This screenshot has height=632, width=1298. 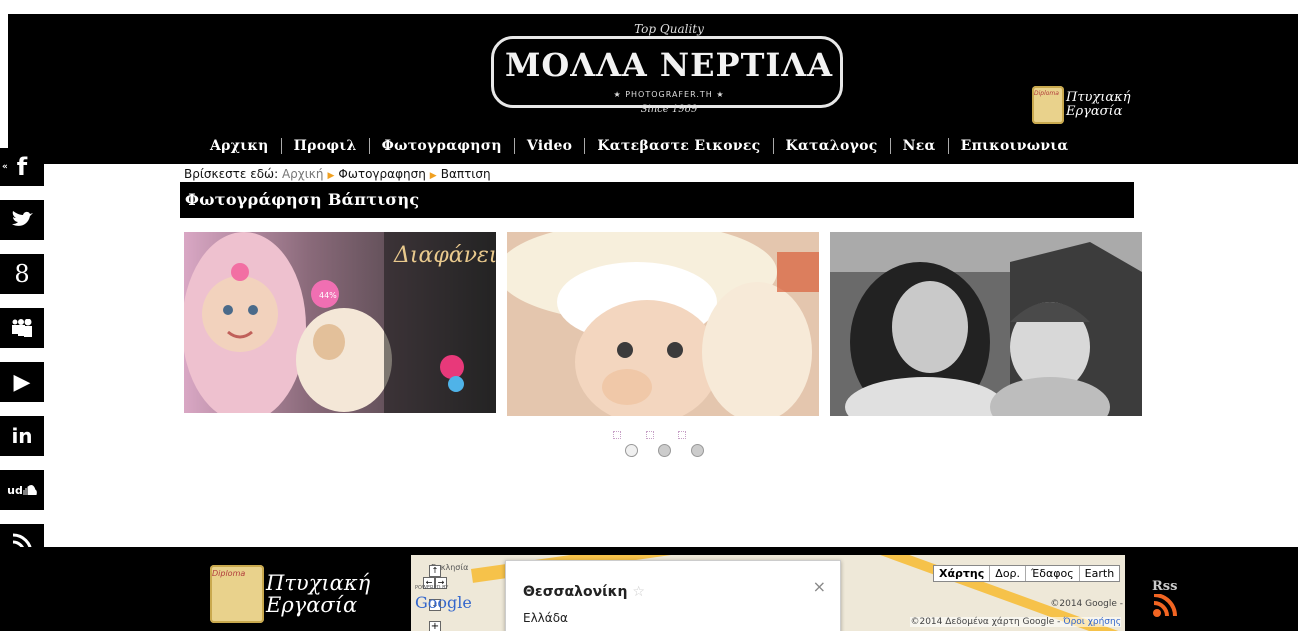 I want to click on terms-link: Όροι χρήσης, so click(x=1092, y=622).